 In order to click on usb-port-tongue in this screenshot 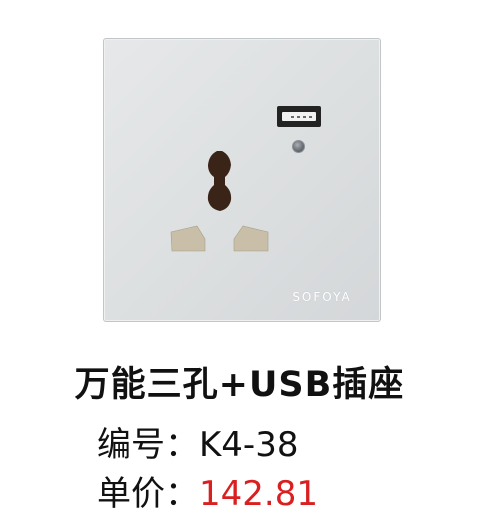, I will do `click(299, 116)`.